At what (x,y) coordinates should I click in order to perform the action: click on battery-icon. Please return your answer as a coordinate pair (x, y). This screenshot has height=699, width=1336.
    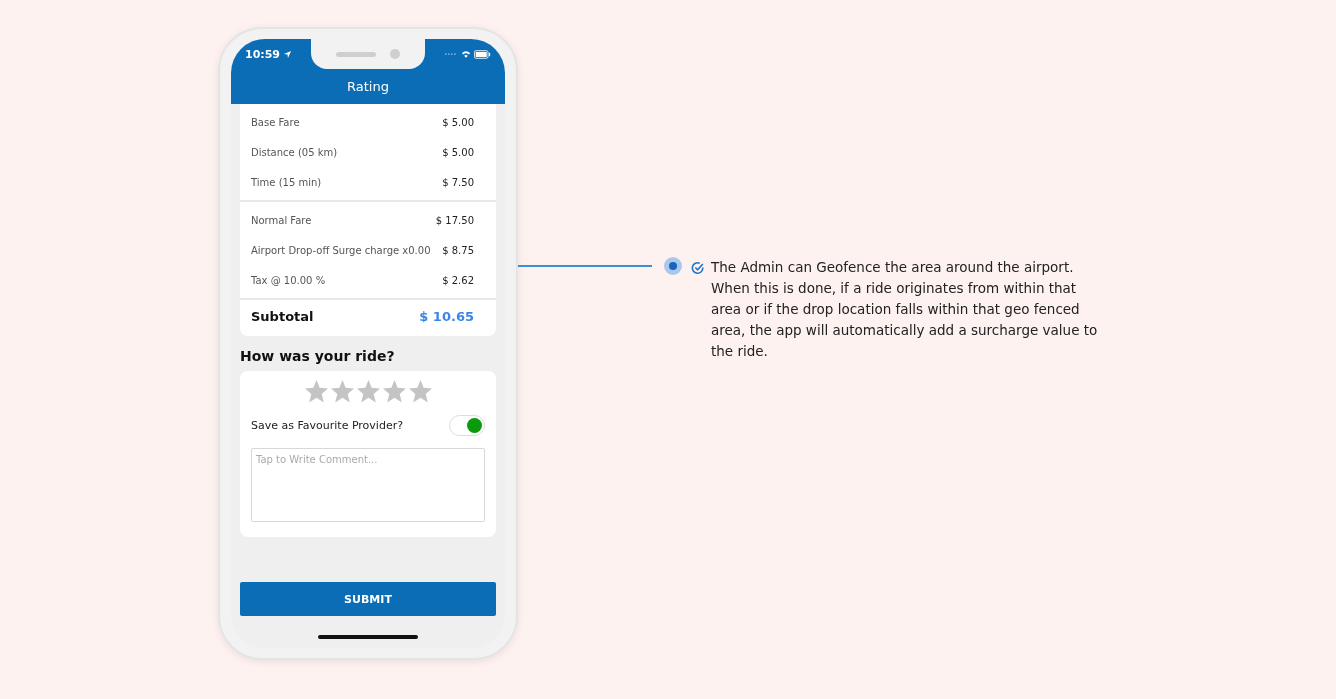
    Looking at the image, I should click on (482, 54).